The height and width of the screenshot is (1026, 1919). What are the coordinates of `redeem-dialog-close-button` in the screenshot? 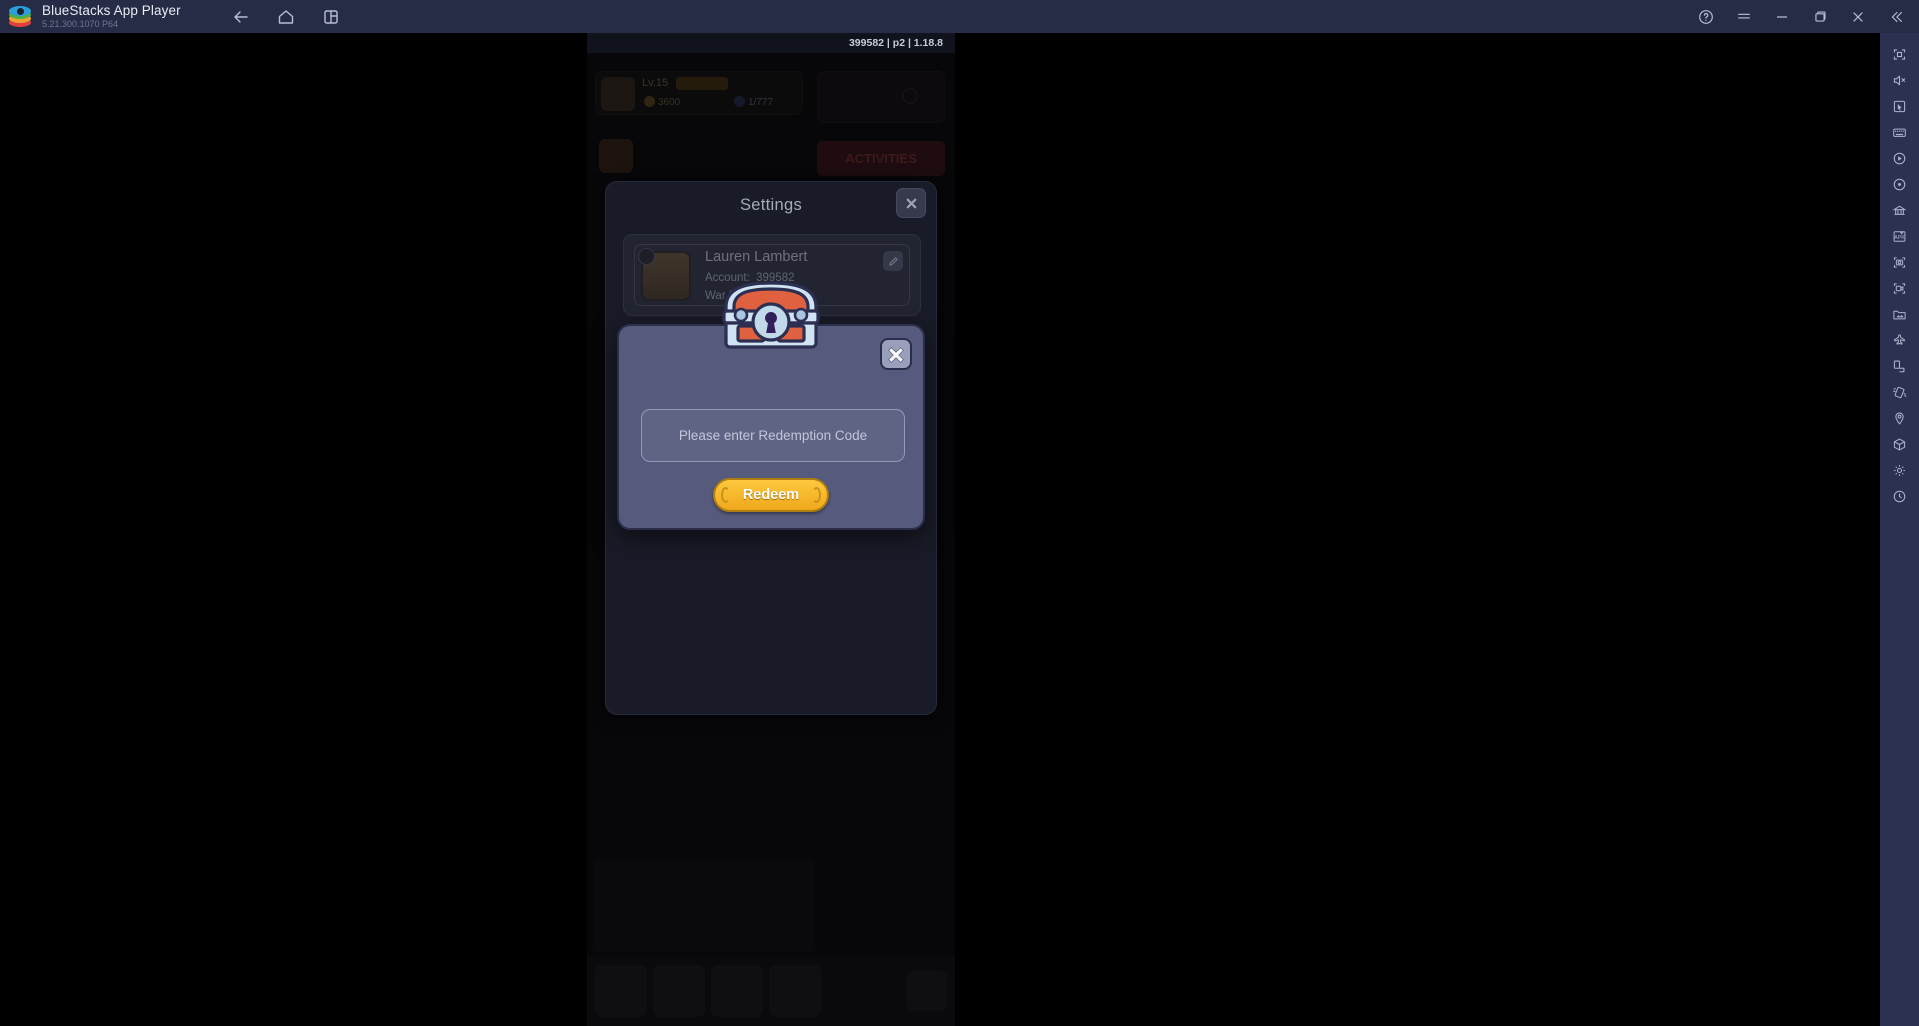 It's located at (896, 354).